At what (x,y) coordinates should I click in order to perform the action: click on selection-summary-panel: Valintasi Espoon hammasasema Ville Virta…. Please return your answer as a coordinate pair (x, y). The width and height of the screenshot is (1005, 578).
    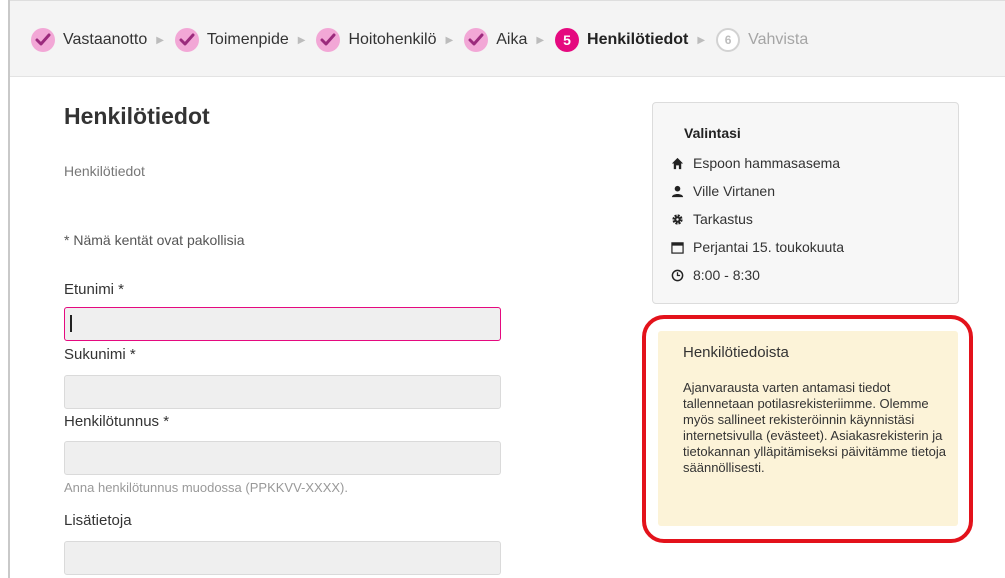
    Looking at the image, I should click on (805, 203).